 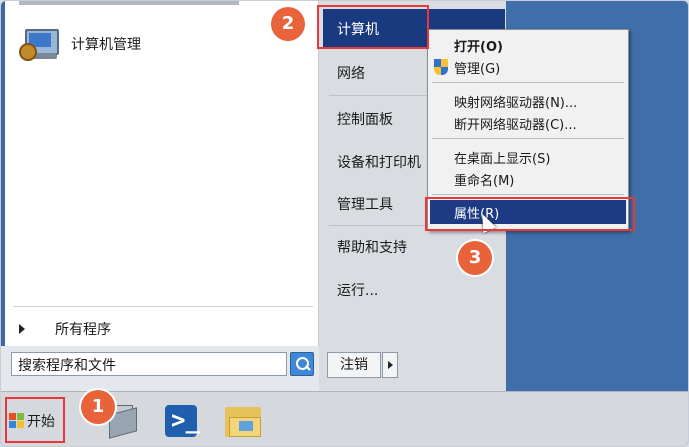 What do you see at coordinates (478, 45) in the screenshot?
I see `ctx-open: 打开(O)` at bounding box center [478, 45].